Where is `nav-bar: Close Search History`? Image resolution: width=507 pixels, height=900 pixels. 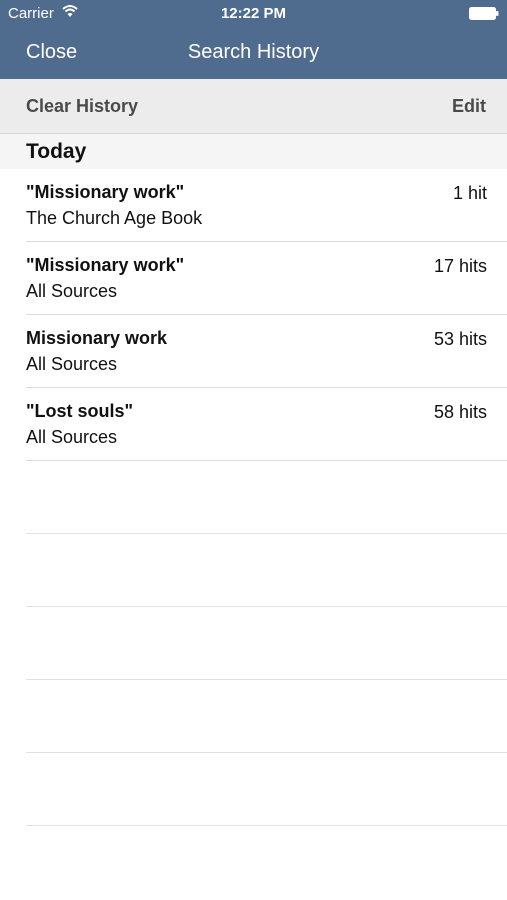
nav-bar: Close Search History is located at coordinates (253, 53).